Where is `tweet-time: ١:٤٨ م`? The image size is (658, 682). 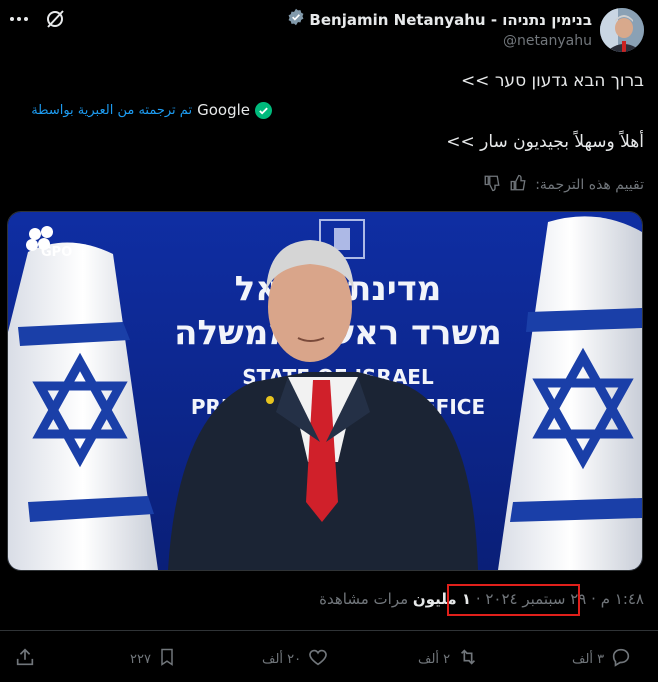 tweet-time: ١:٤٨ م is located at coordinates (622, 599).